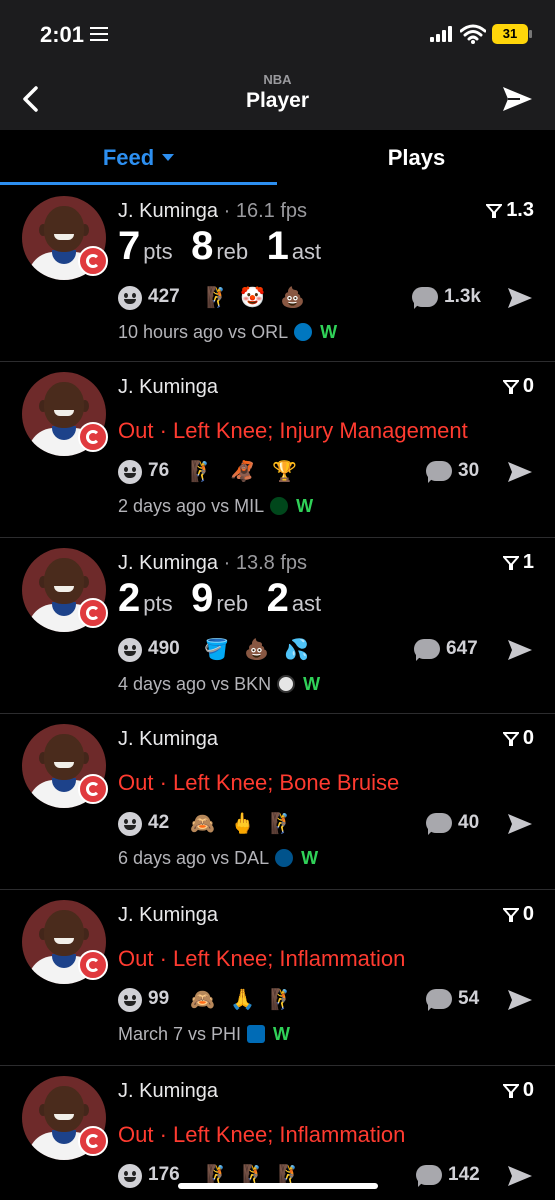  Describe the element at coordinates (520, 210) in the screenshot. I see `vote-score-value: 1.3` at that location.